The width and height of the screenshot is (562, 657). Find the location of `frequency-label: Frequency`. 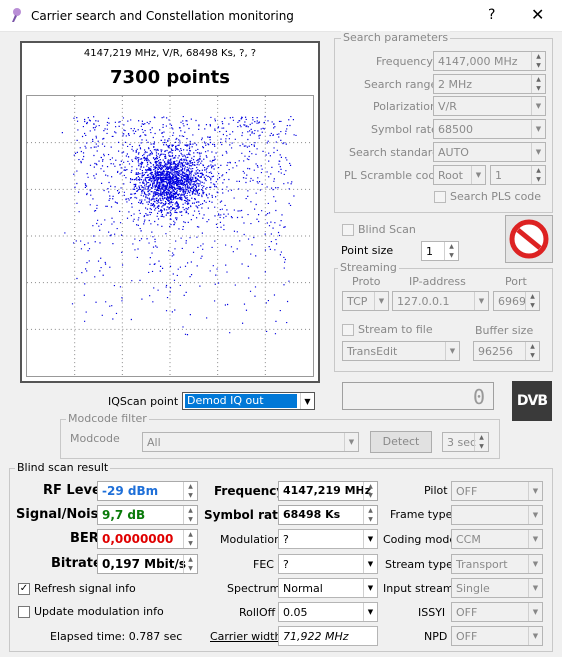

frequency-label: Frequency is located at coordinates (404, 61).